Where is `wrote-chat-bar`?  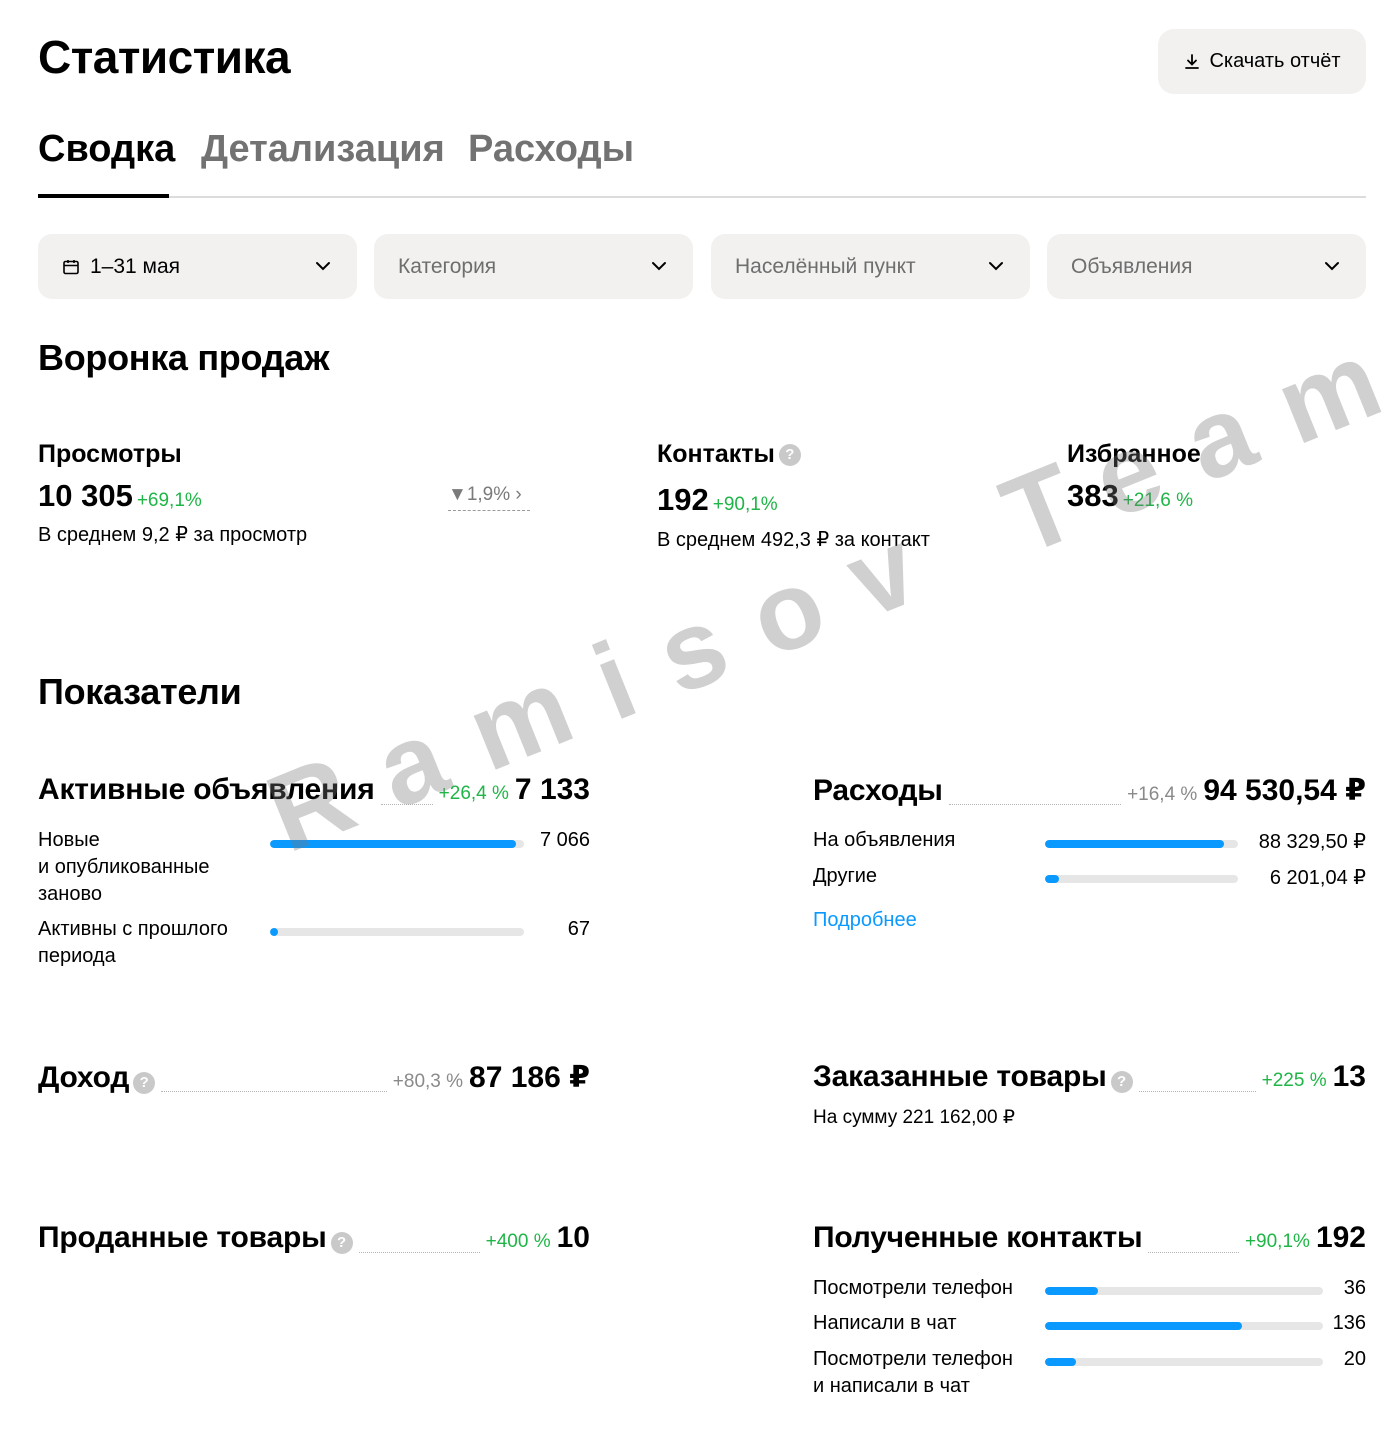 wrote-chat-bar is located at coordinates (1184, 1326).